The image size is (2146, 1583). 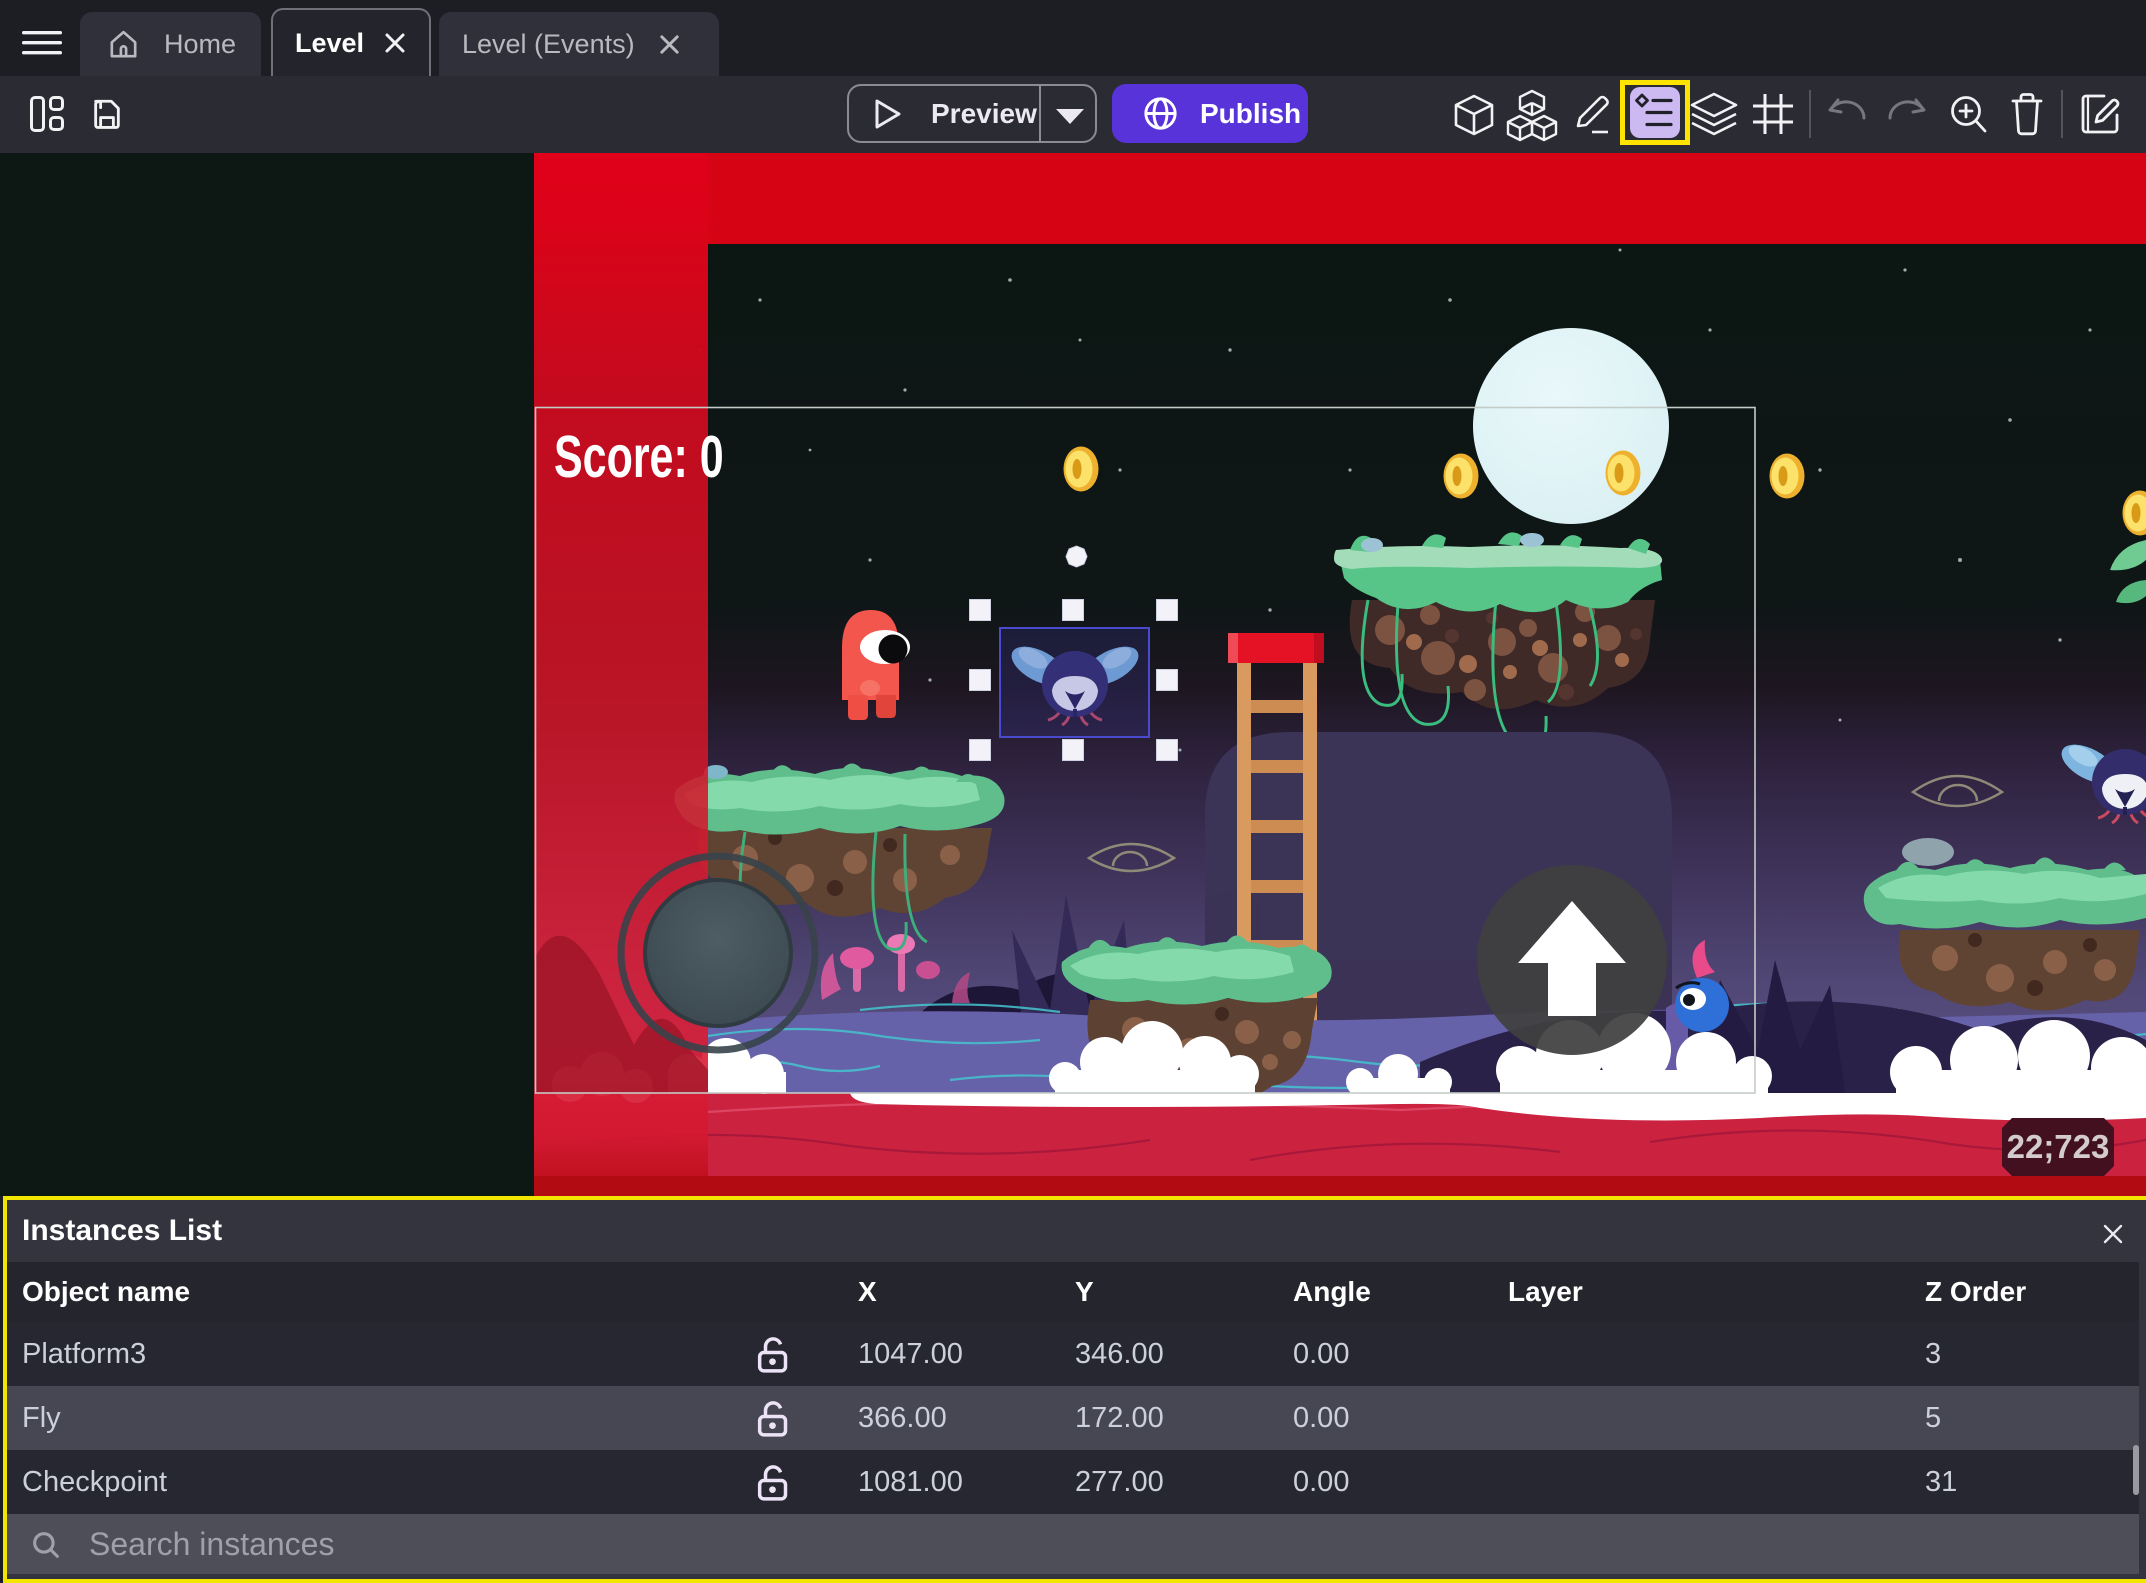 I want to click on svg-text: 22;723, so click(x=2058, y=1146).